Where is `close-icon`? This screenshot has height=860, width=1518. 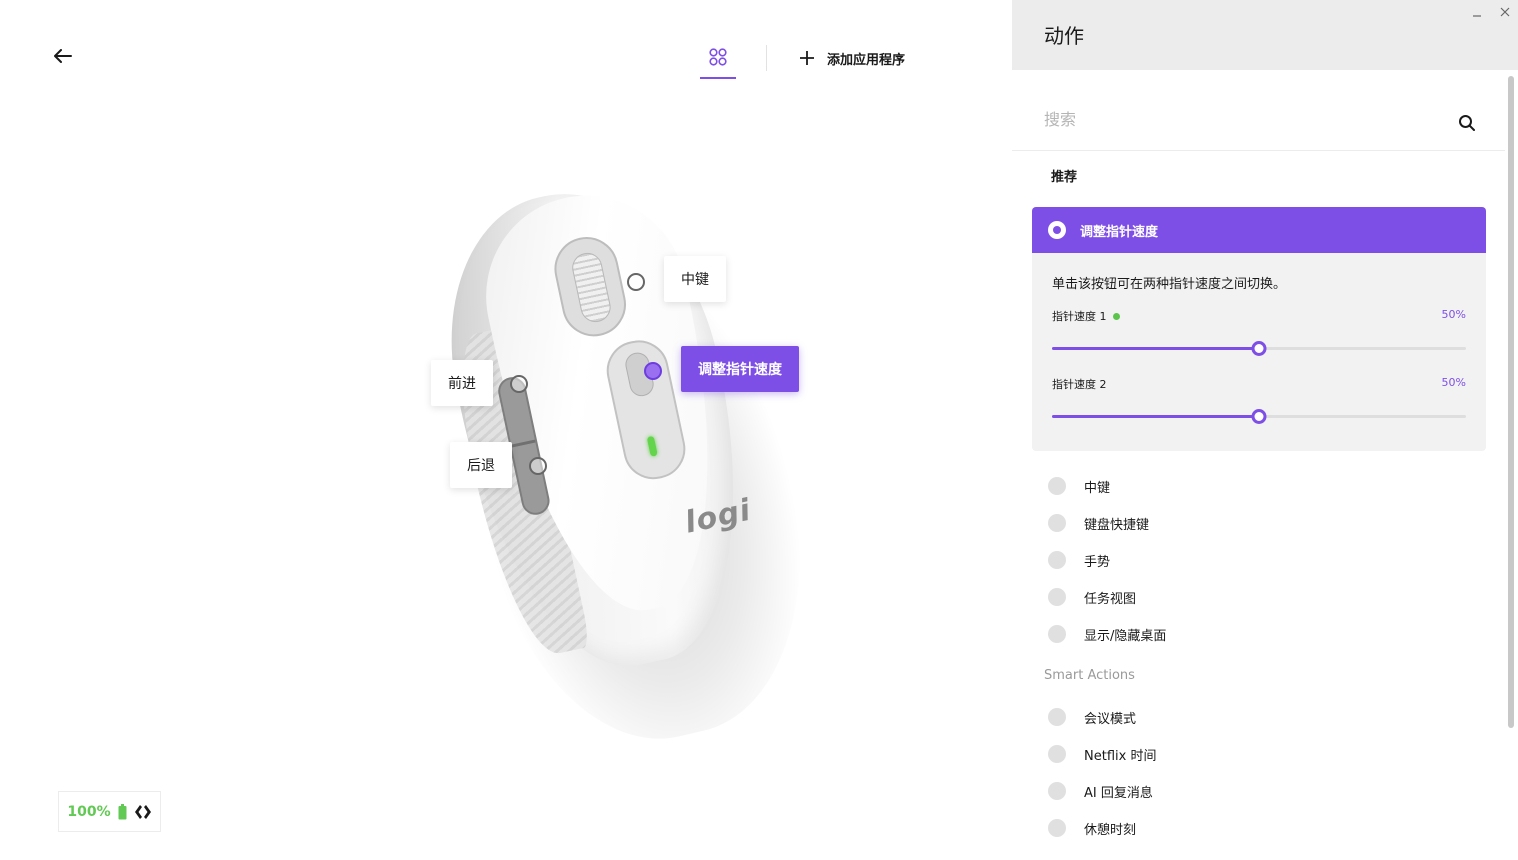
close-icon is located at coordinates (1505, 12).